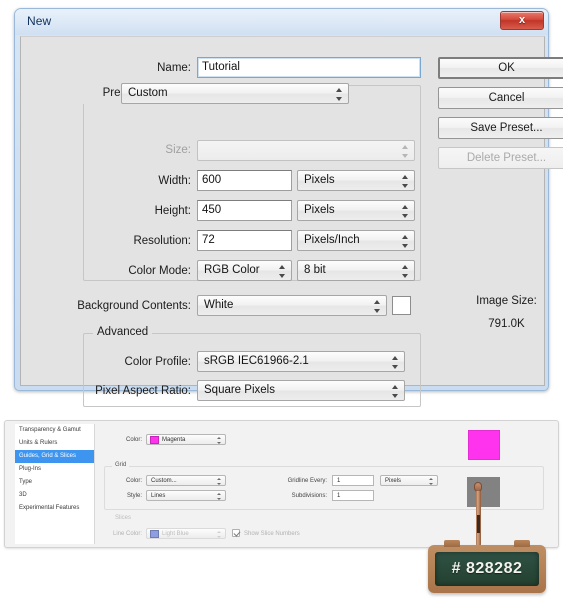  I want to click on pixel-aspect-label: Pixel Aspect Ratio:, so click(143, 391).